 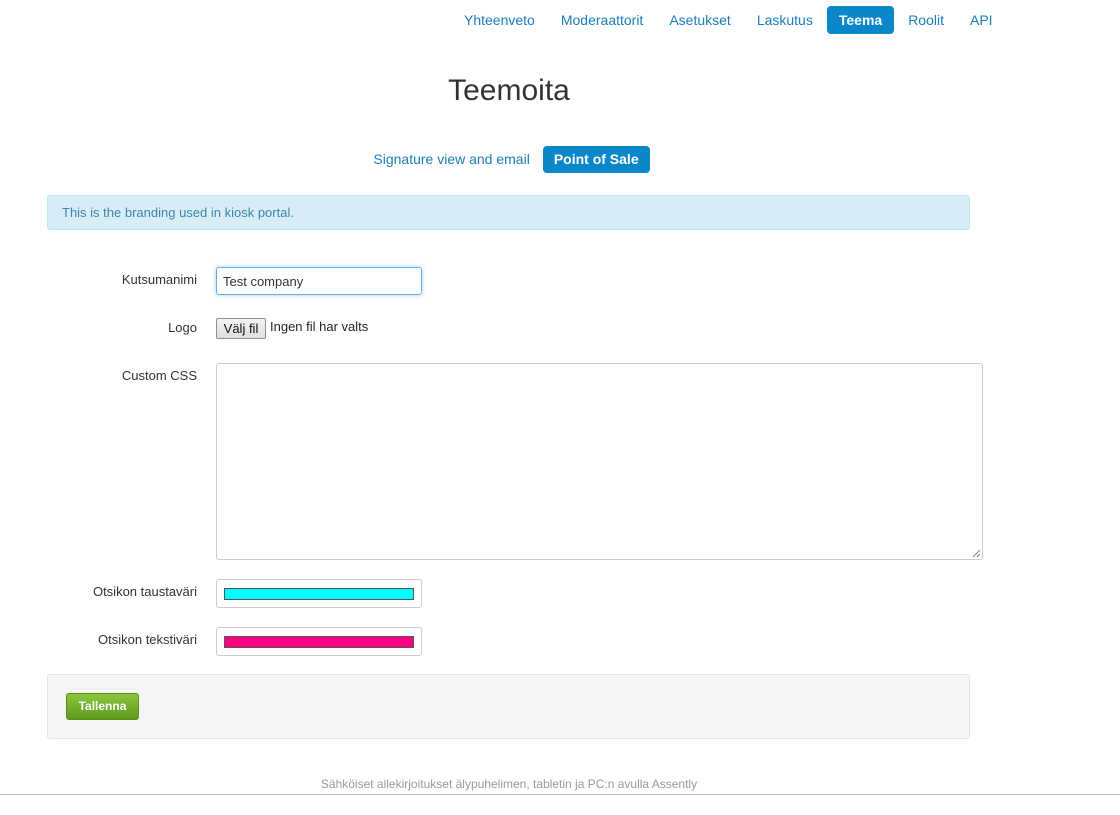 I want to click on name-label: Kutsumanimi, so click(x=159, y=279).